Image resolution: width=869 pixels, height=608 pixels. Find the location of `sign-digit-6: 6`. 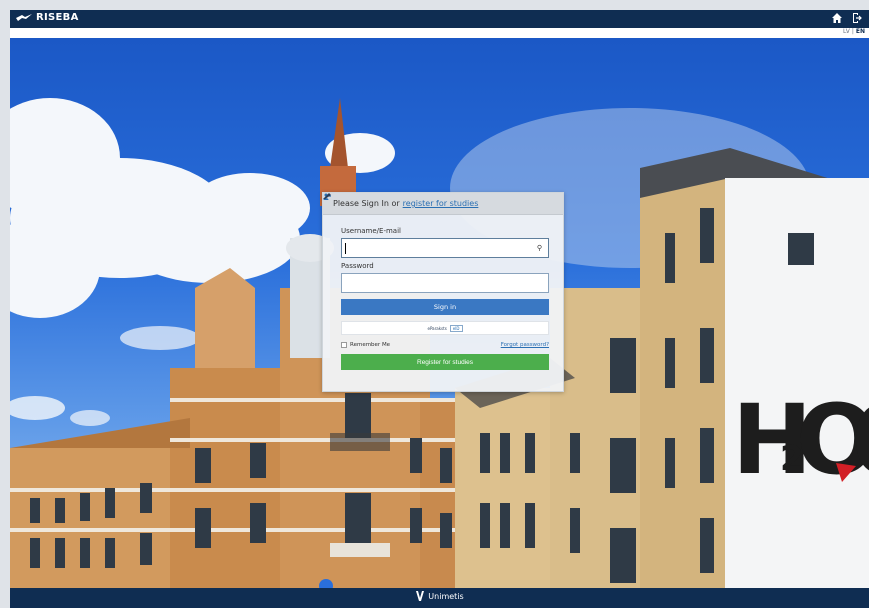

sign-digit-6: 6 is located at coordinates (859, 440).